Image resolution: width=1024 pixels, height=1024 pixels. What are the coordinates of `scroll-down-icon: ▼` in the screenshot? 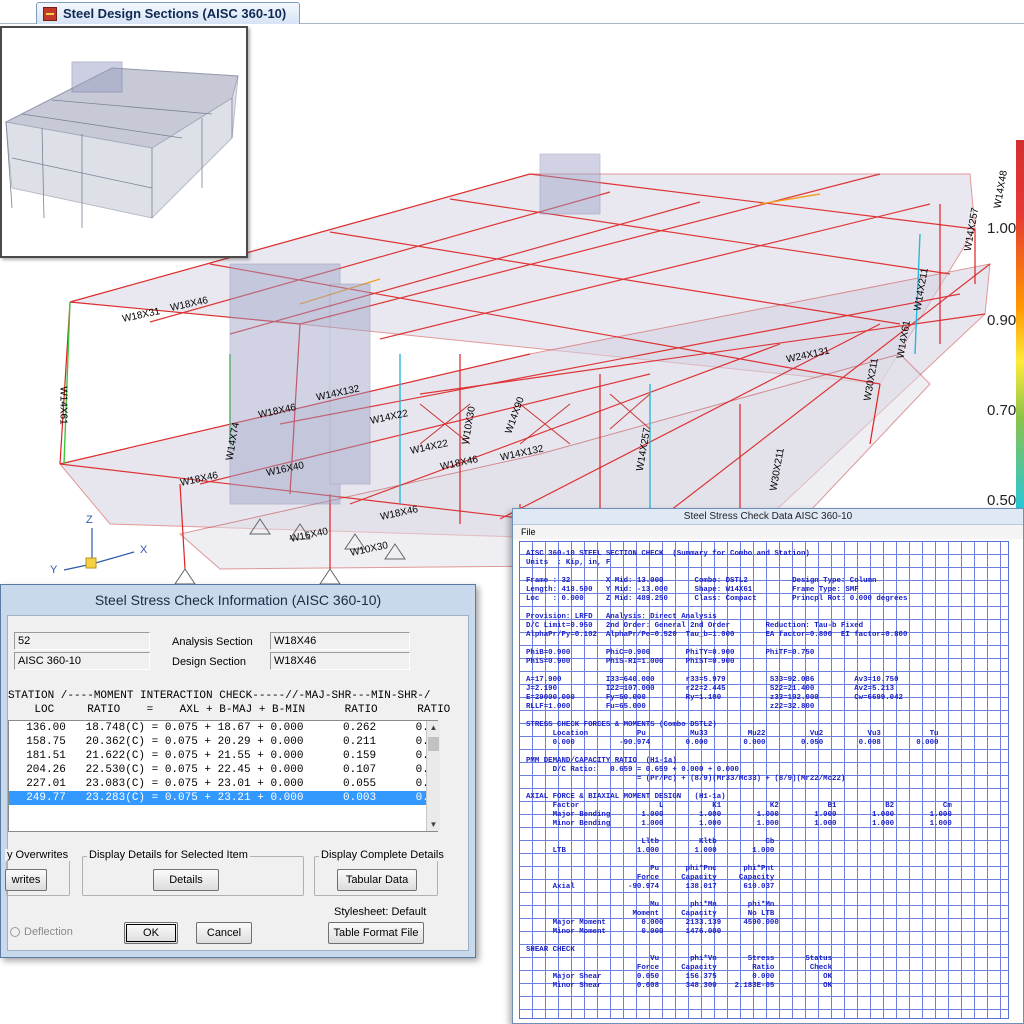 It's located at (433, 824).